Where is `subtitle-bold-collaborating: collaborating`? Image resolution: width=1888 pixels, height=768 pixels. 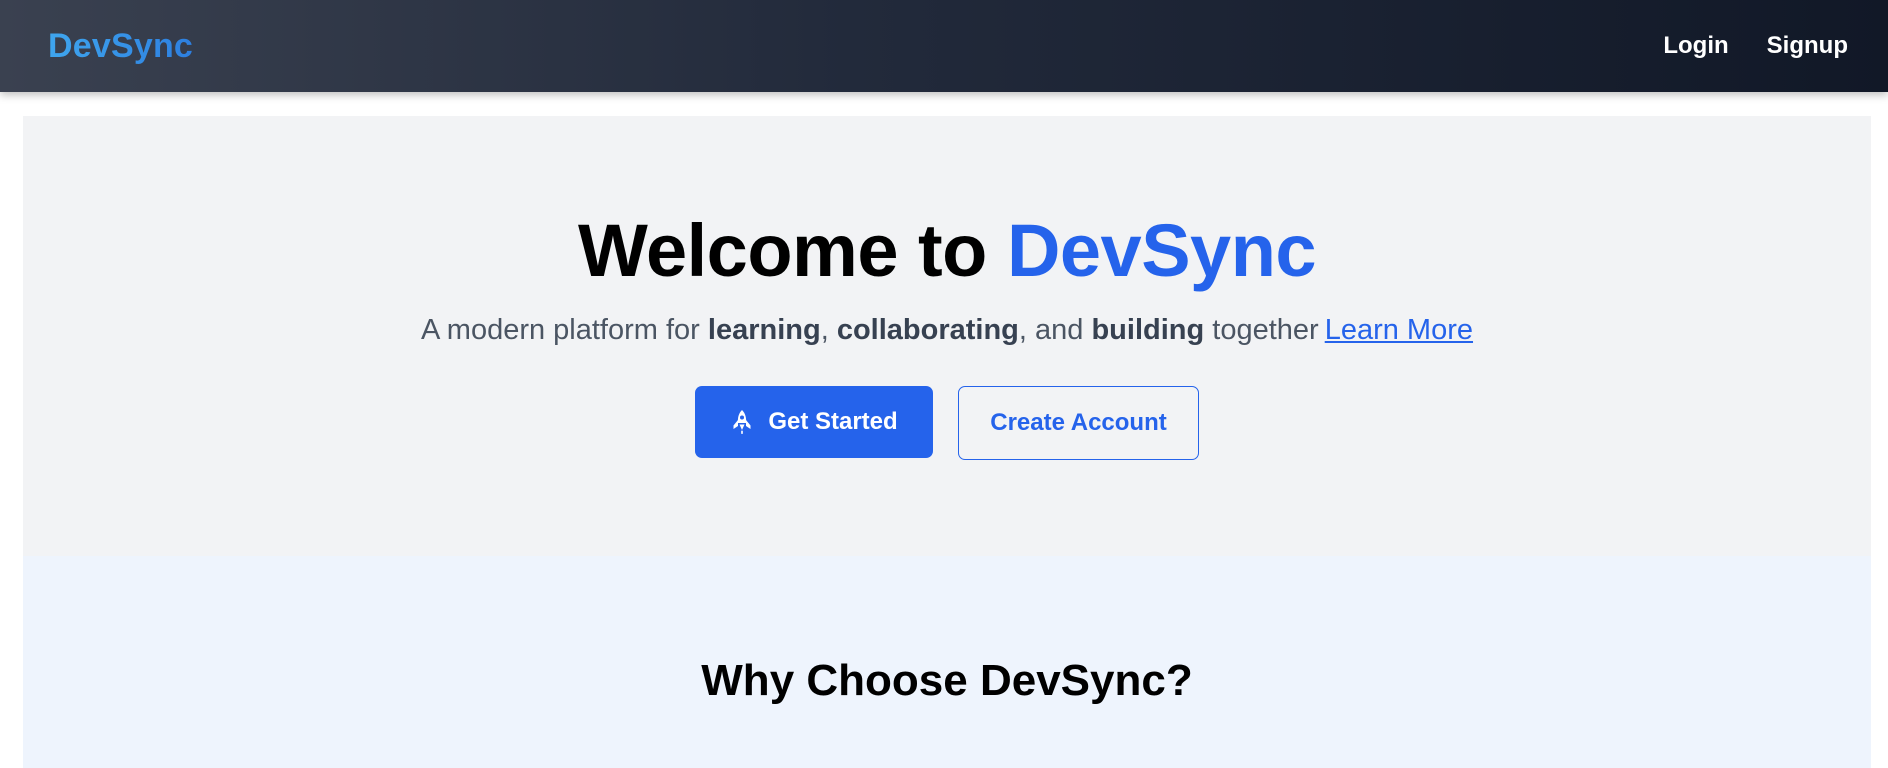
subtitle-bold-collaborating: collaborating is located at coordinates (927, 330).